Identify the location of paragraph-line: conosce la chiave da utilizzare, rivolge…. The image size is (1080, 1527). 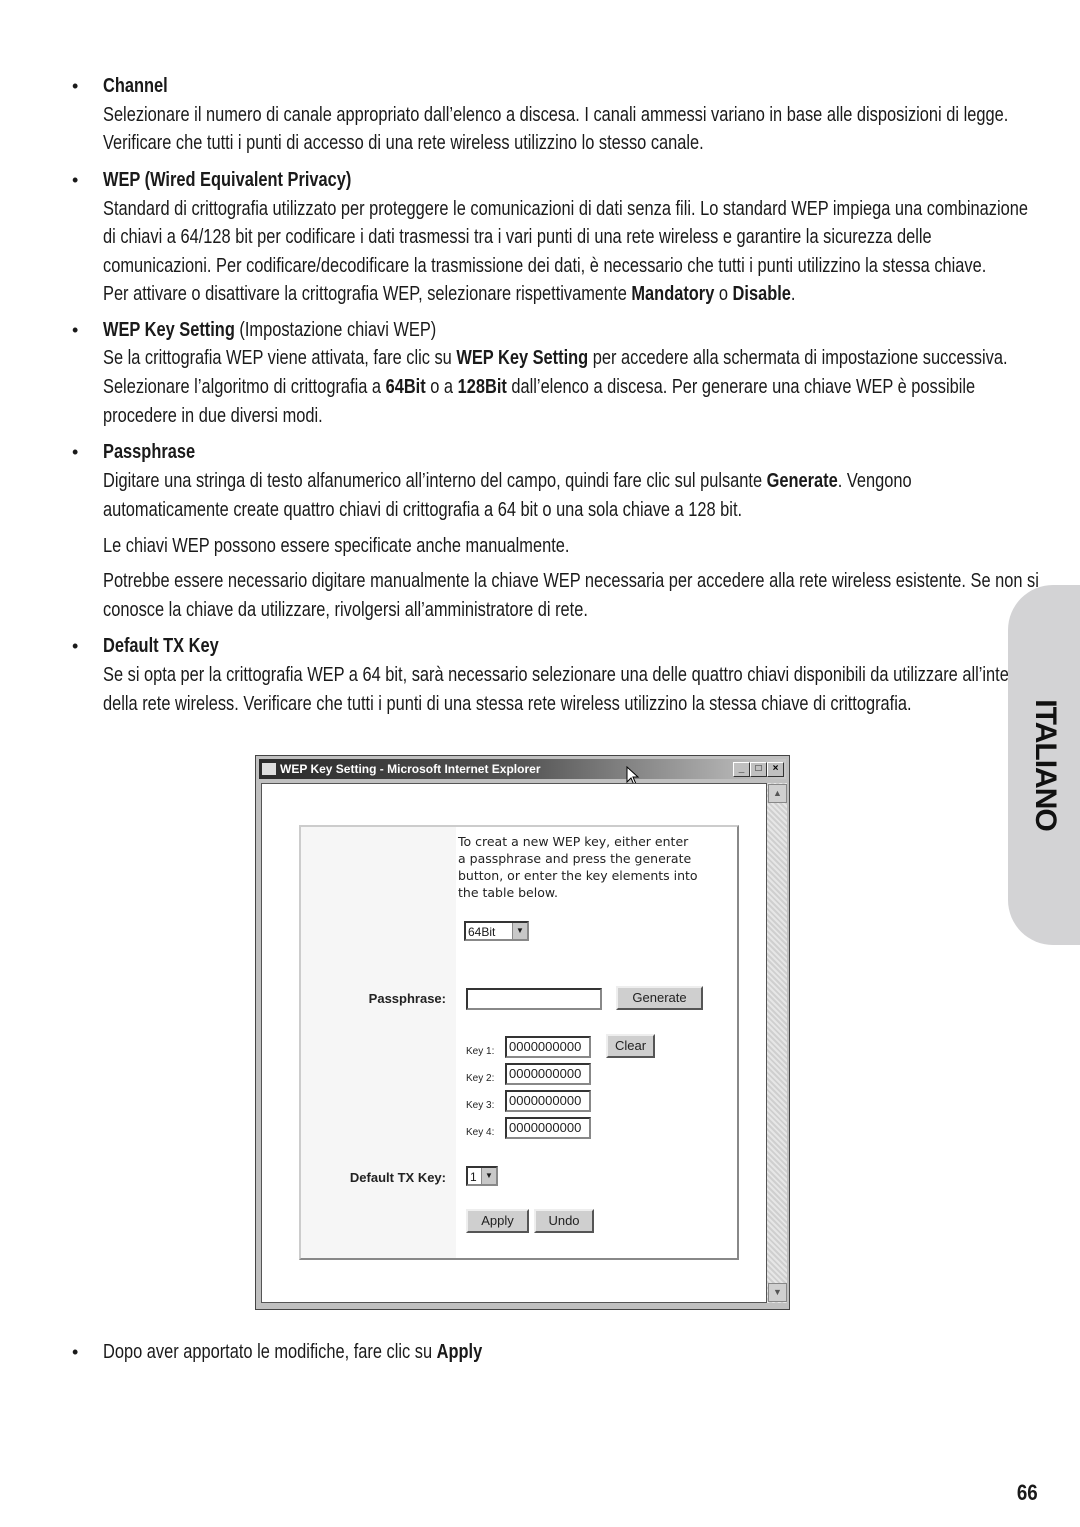
(345, 609).